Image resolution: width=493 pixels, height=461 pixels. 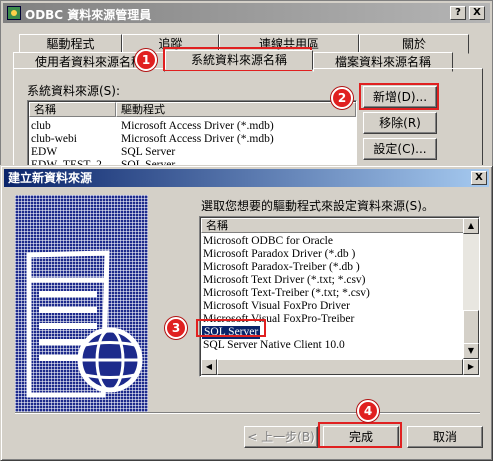 What do you see at coordinates (360, 435) in the screenshot?
I see `highlight-finish-button` at bounding box center [360, 435].